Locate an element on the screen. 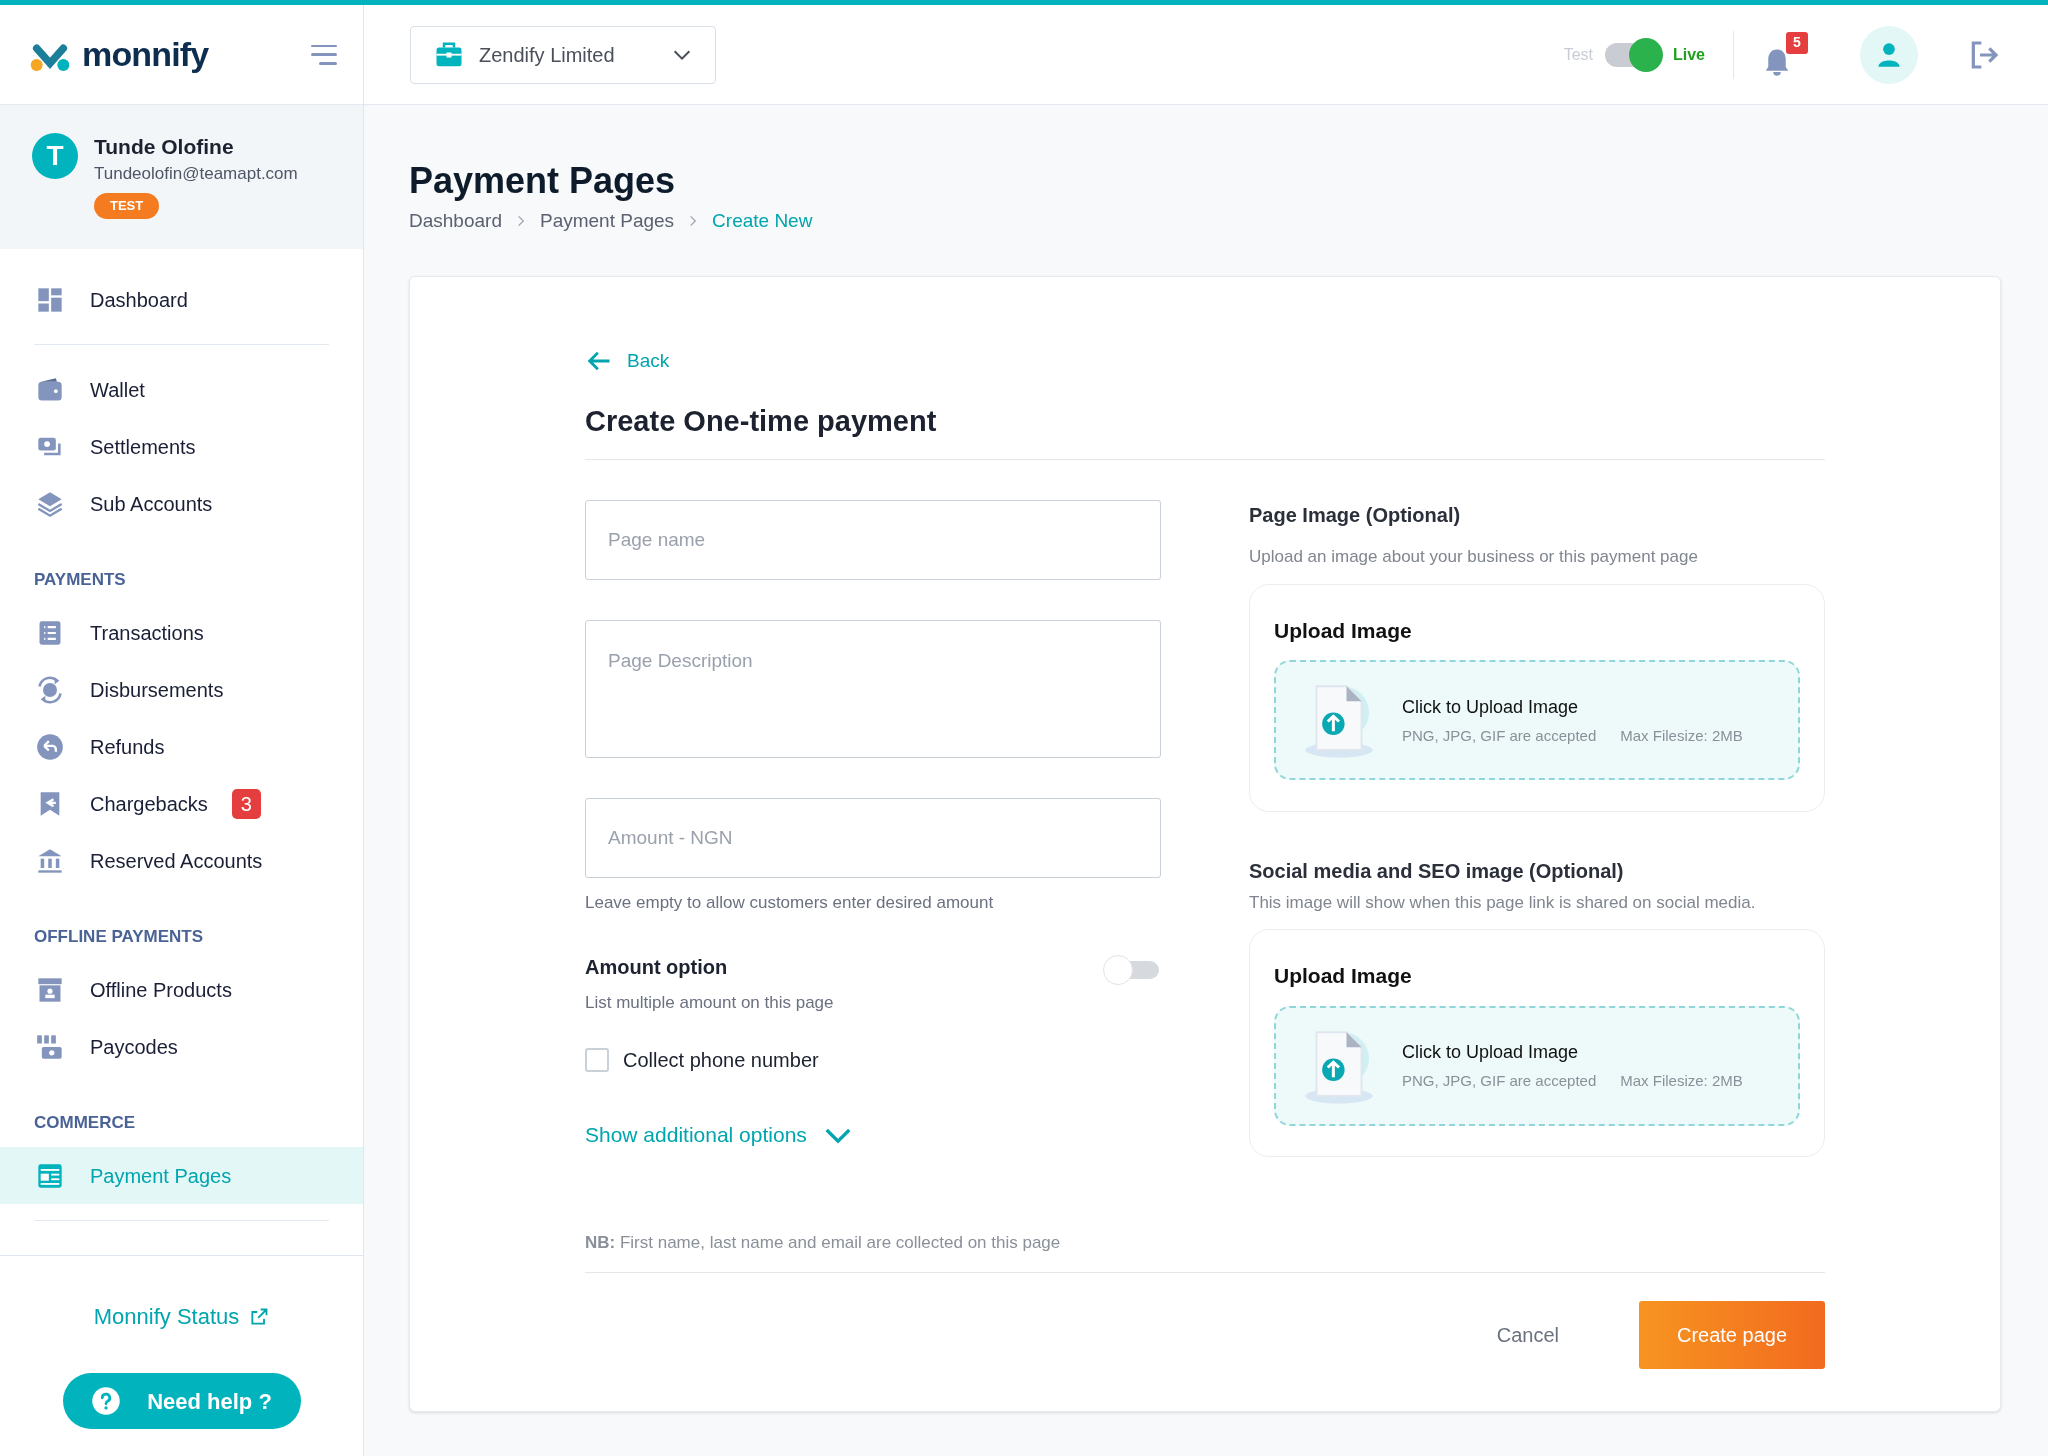 This screenshot has width=2048, height=1456. phone-checkbox is located at coordinates (597, 1060).